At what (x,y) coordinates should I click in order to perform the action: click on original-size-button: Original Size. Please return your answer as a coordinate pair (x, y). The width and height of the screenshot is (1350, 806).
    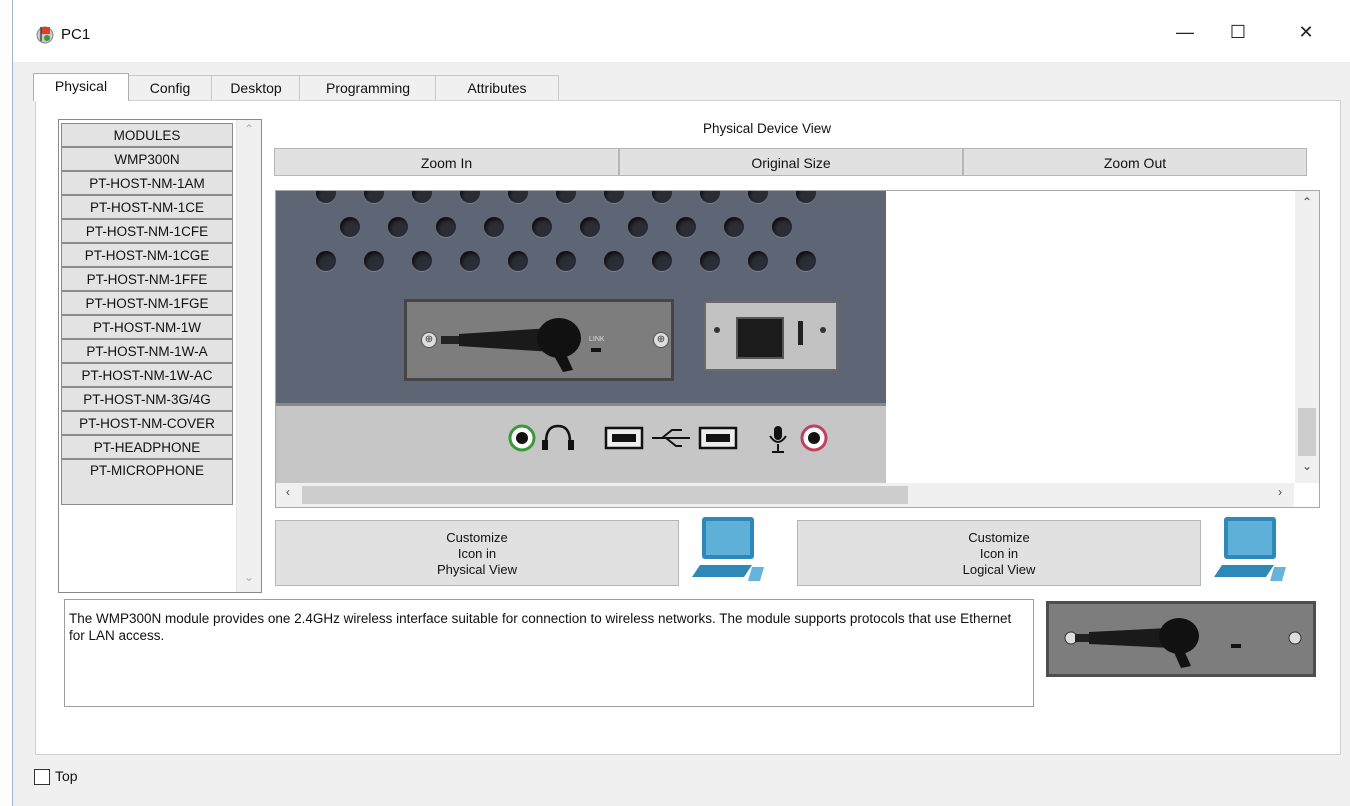
    Looking at the image, I should click on (791, 162).